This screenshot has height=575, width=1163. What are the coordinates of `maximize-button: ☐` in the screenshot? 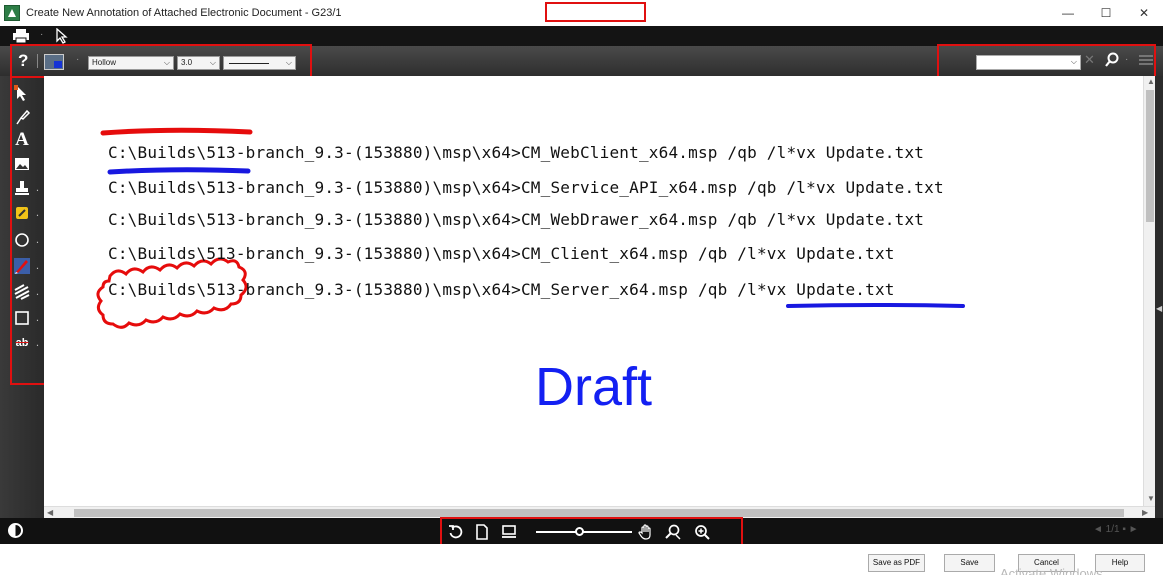 It's located at (1106, 13).